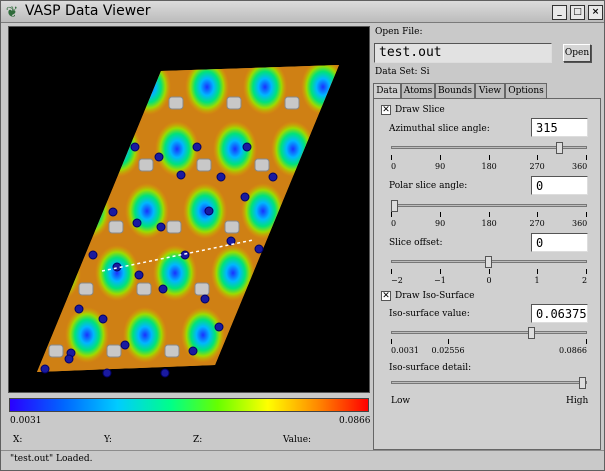 The image size is (605, 471). Describe the element at coordinates (12, 12) in the screenshot. I see `app-icon: ❦` at that location.